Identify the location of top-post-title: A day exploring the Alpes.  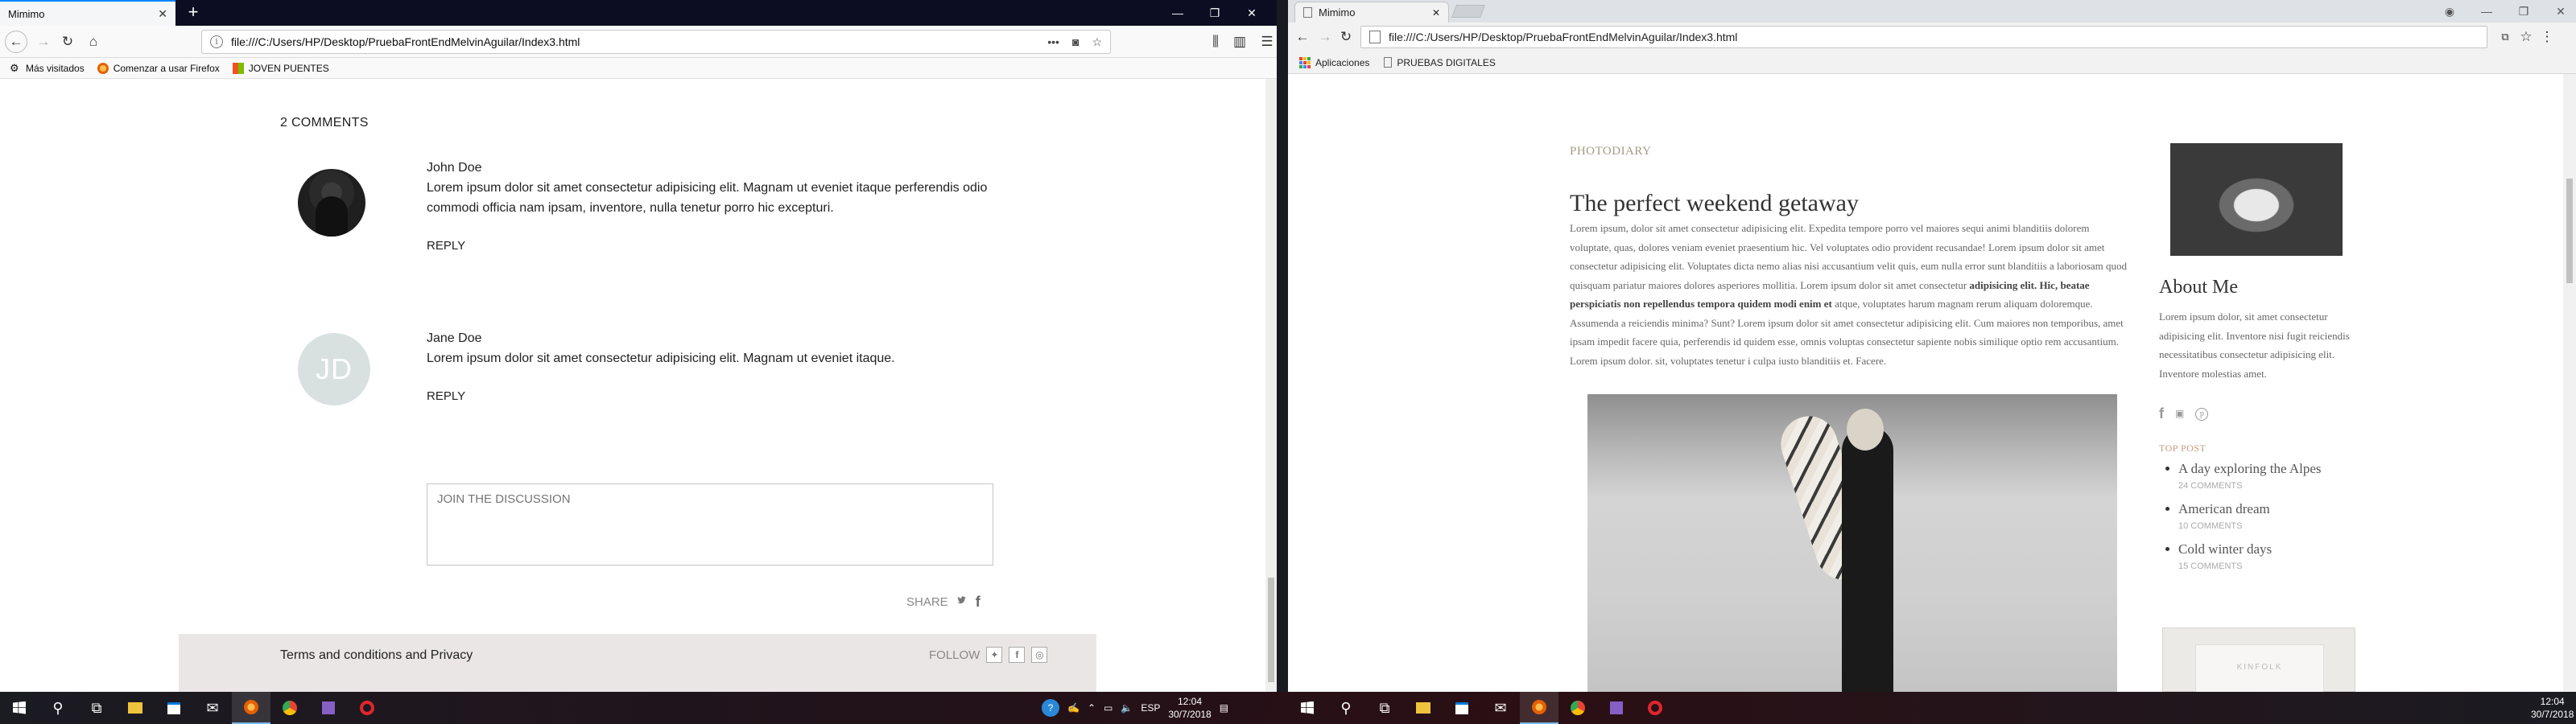
(2273, 469).